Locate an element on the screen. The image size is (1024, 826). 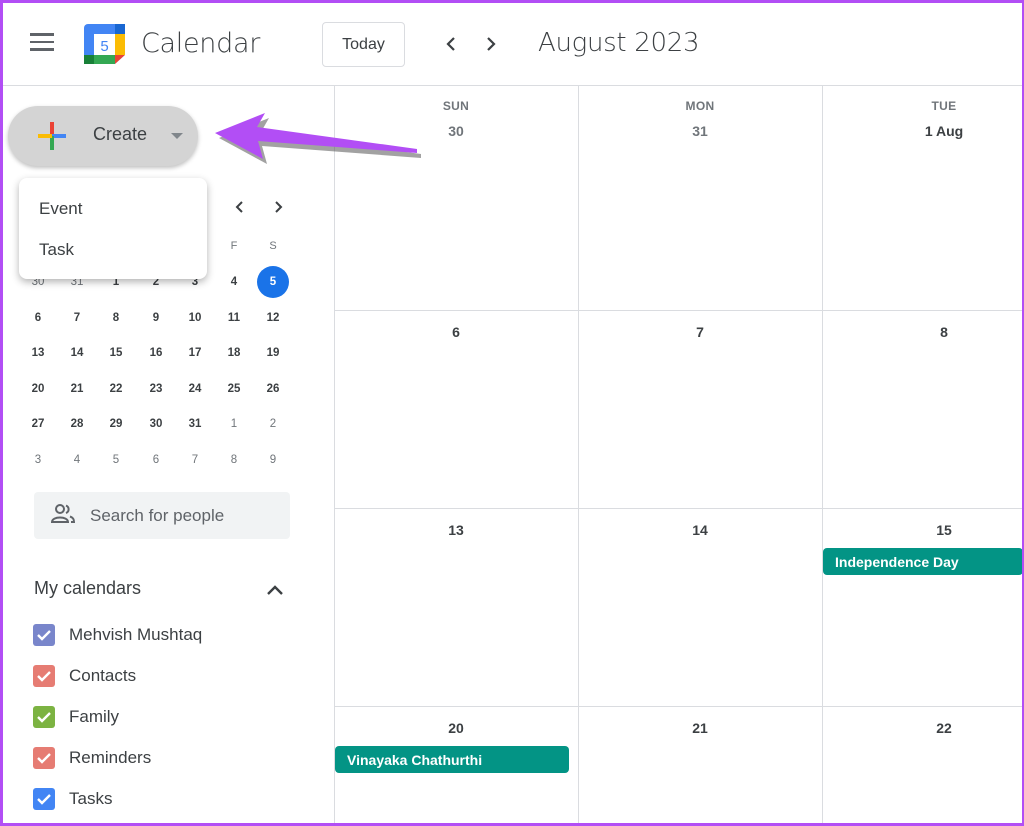
mini-calendar-day: 19 is located at coordinates (273, 353).